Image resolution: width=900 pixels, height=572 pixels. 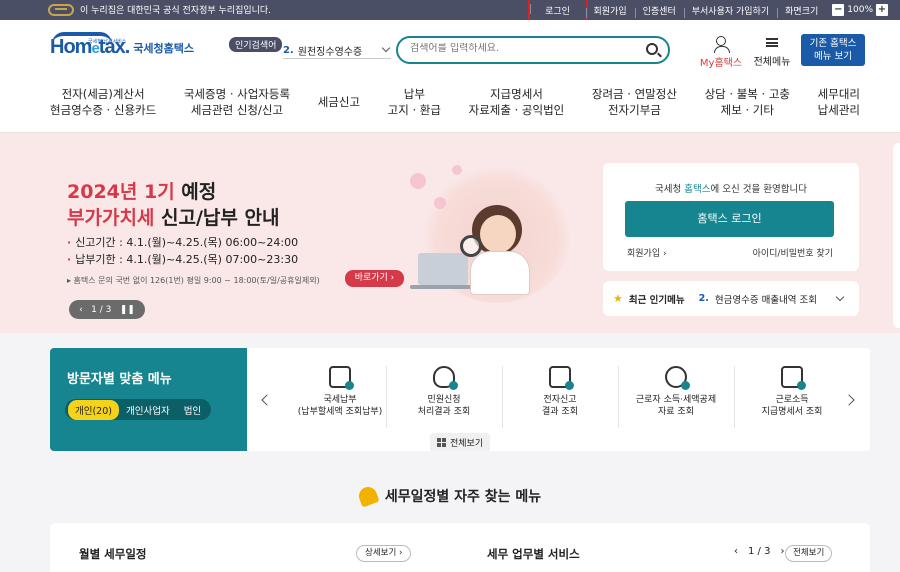 What do you see at coordinates (111, 218) in the screenshot?
I see `hero-title-red: 부가가치세` at bounding box center [111, 218].